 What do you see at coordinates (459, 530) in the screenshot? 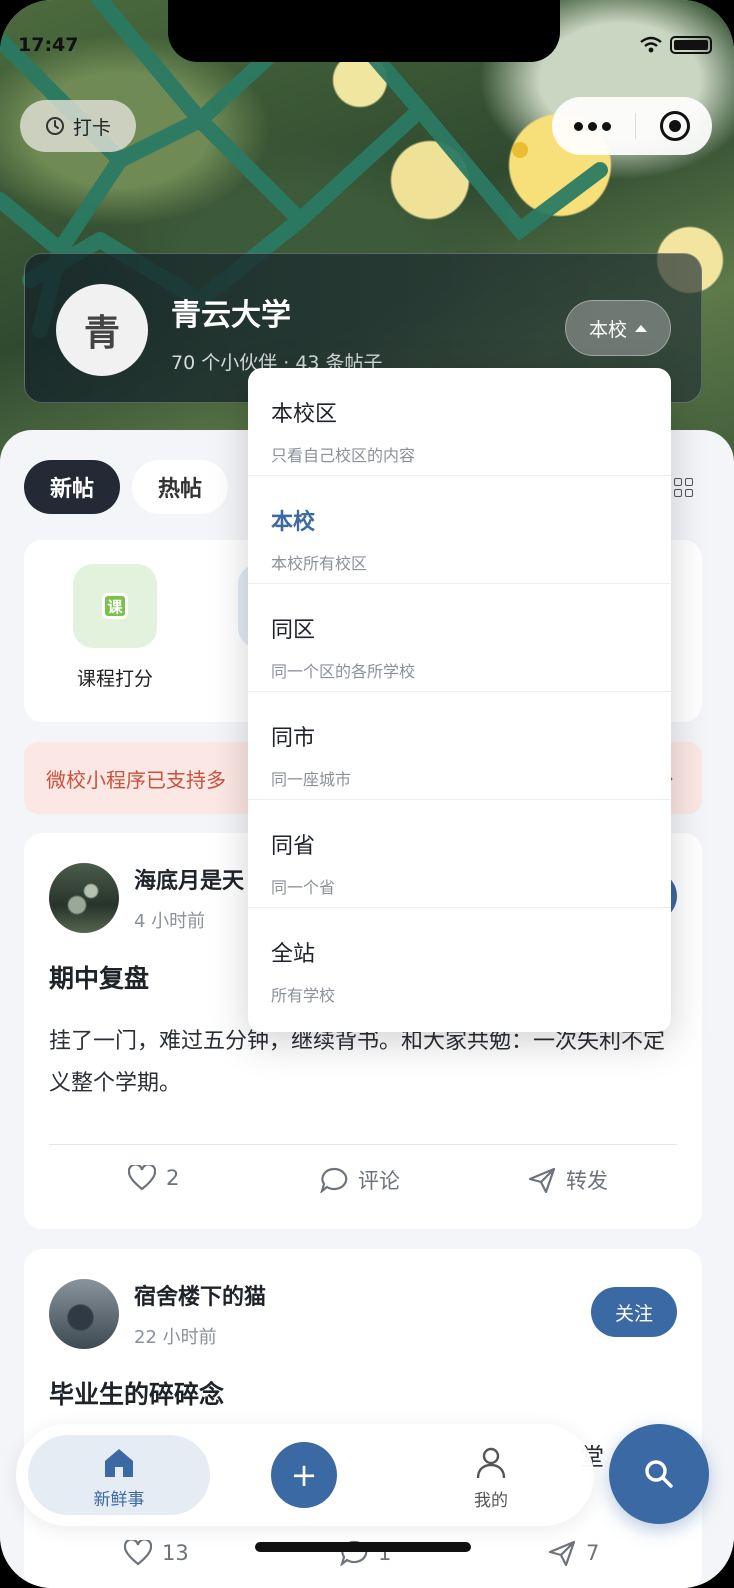
I see `scope-option-school: 本校 本校所有校区` at bounding box center [459, 530].